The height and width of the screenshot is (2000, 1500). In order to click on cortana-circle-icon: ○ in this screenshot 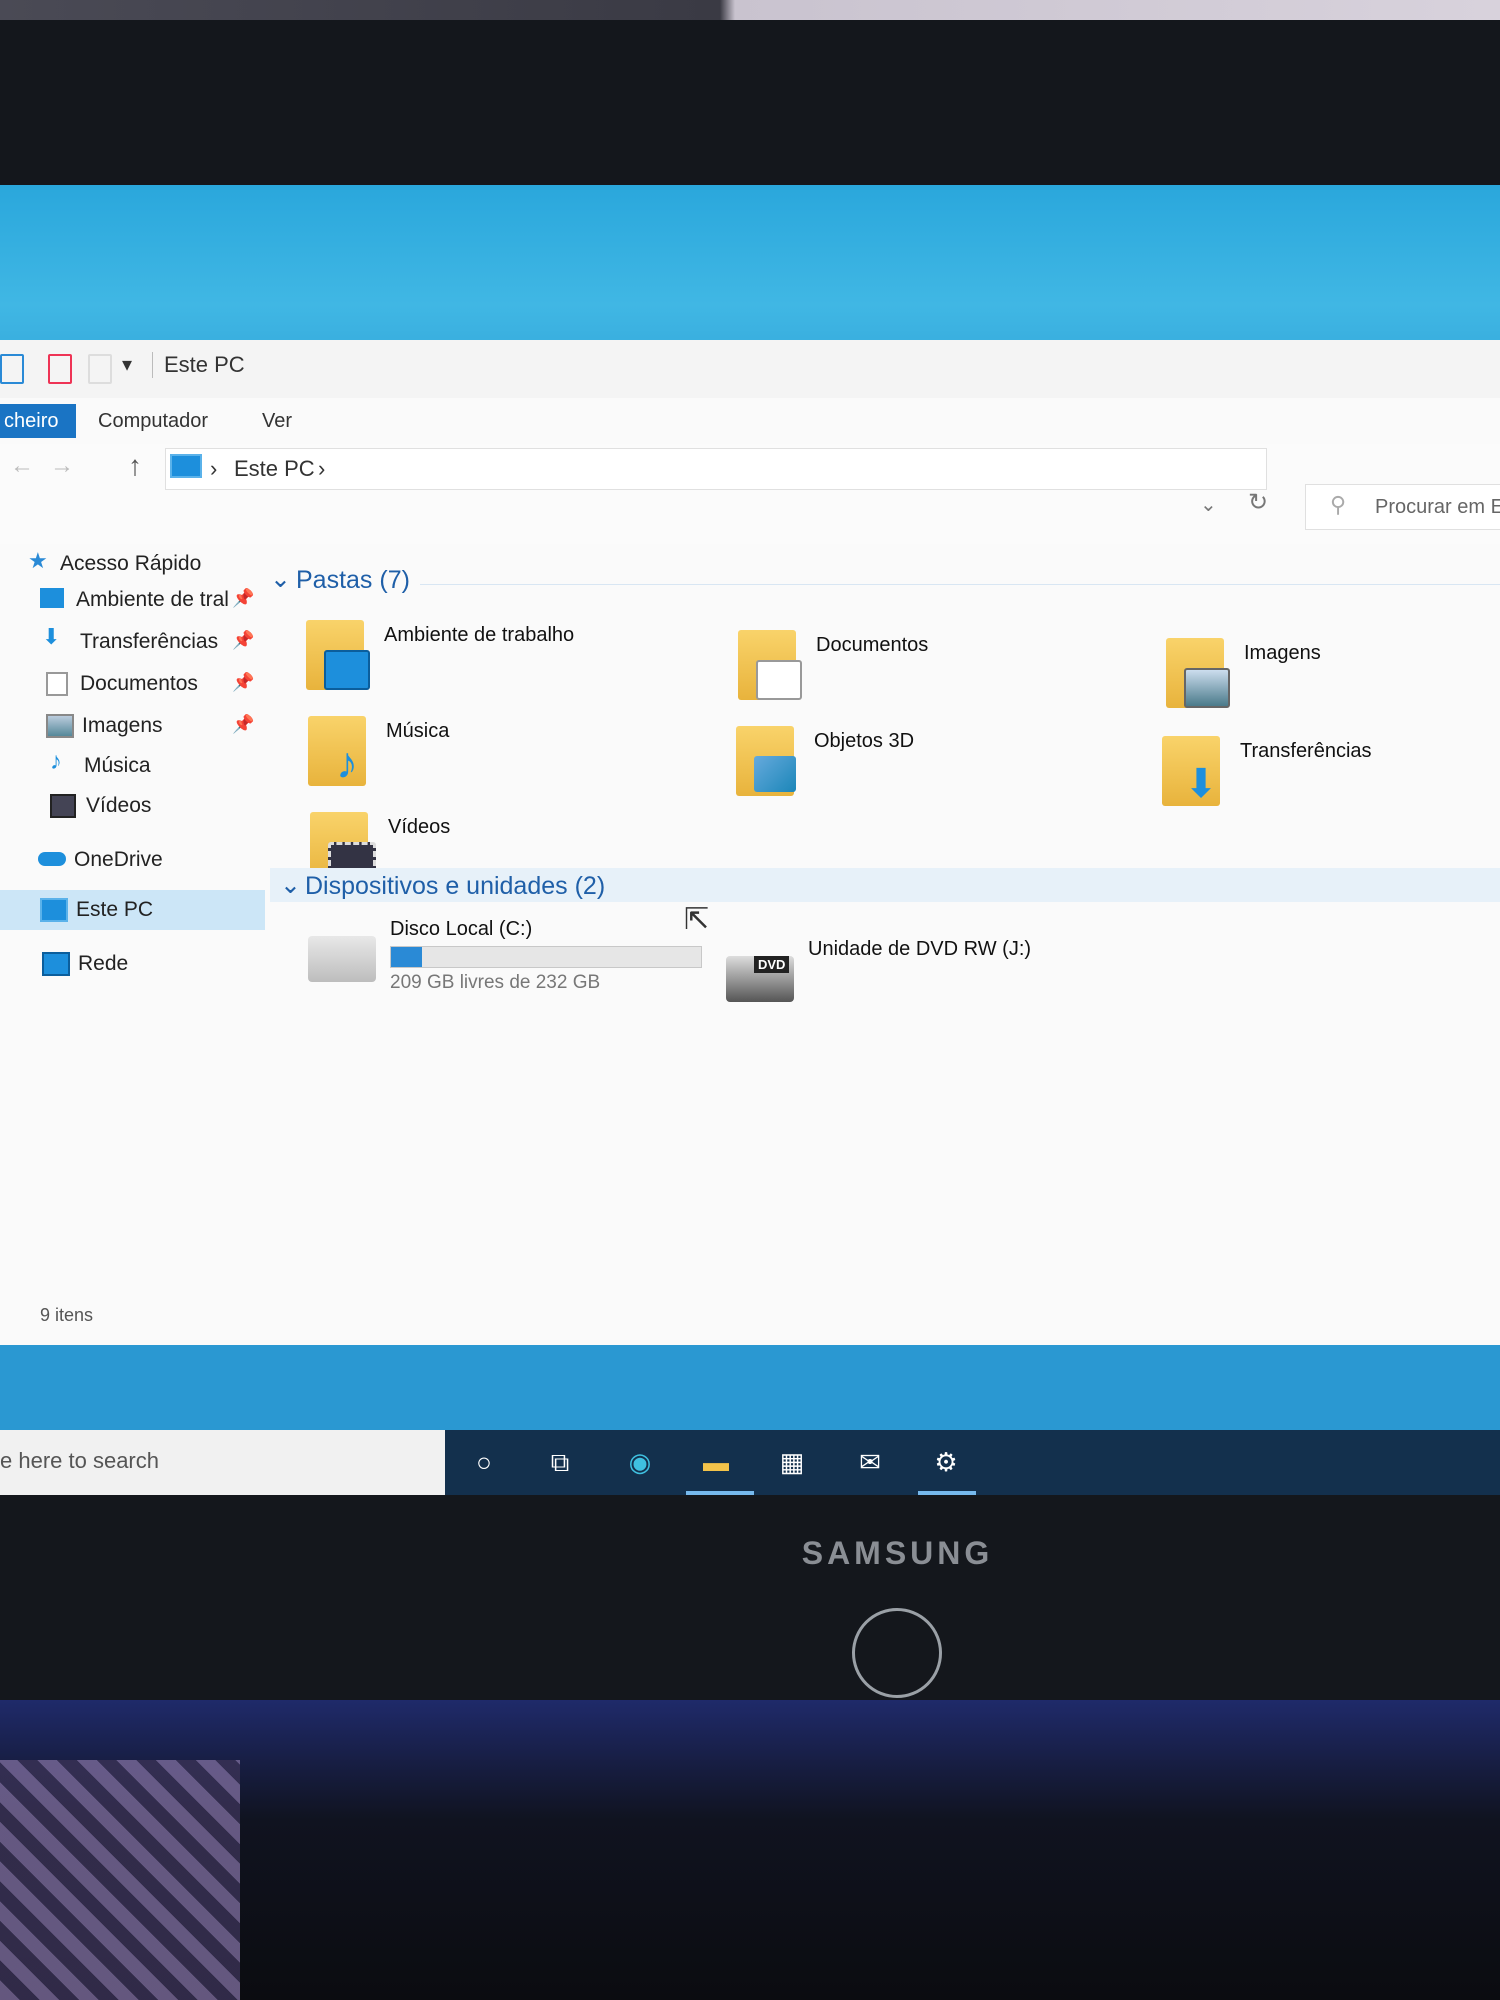, I will do `click(484, 1462)`.